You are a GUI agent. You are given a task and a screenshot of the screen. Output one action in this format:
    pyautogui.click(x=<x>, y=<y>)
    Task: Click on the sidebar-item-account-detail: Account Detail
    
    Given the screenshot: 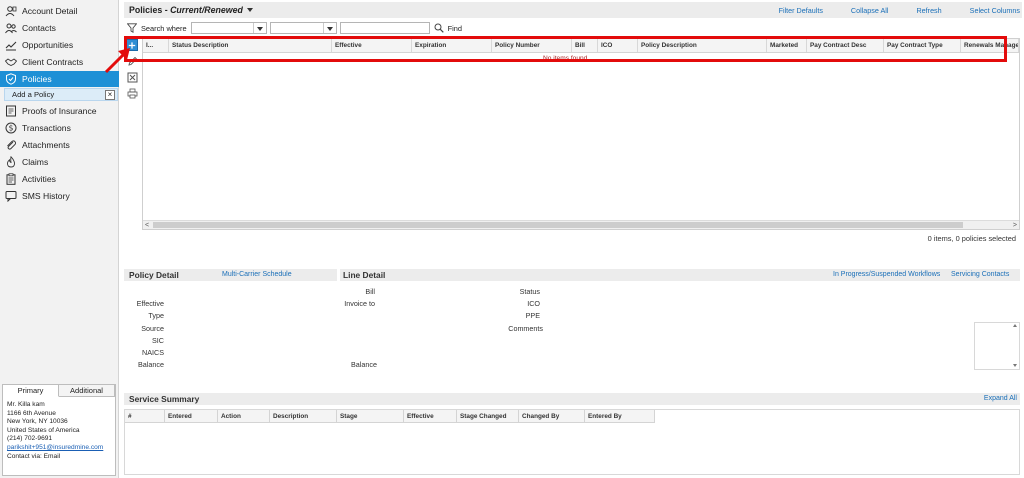 What is the action you would take?
    pyautogui.click(x=59, y=11)
    